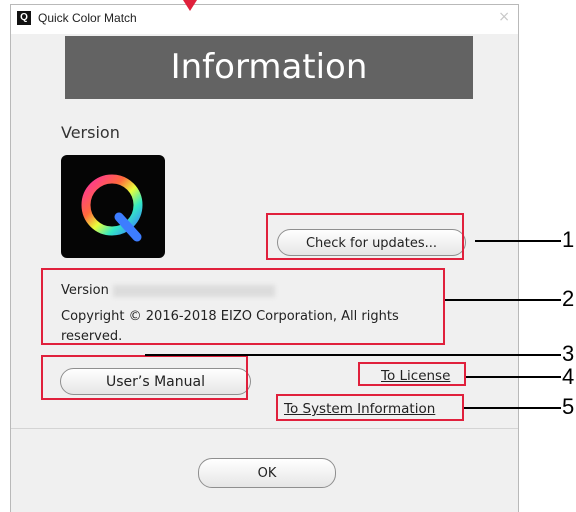 This screenshot has width=576, height=512. What do you see at coordinates (568, 298) in the screenshot?
I see `callout-number-2: 2` at bounding box center [568, 298].